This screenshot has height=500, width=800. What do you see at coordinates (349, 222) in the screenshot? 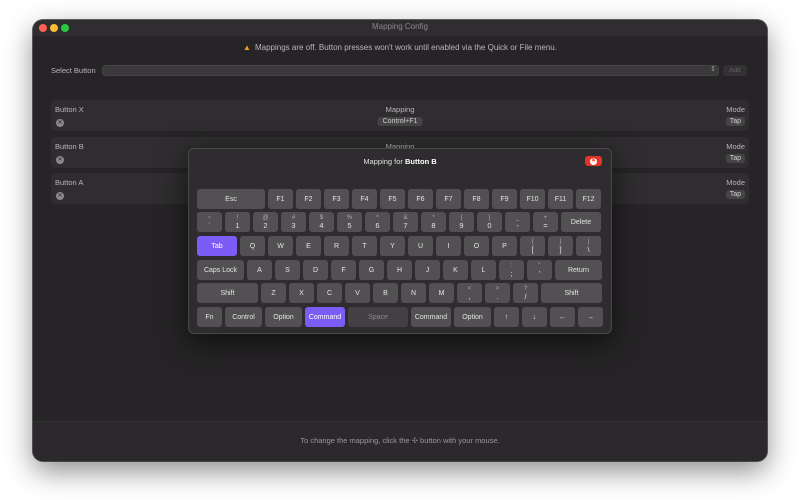
I see `key-5: % 5` at bounding box center [349, 222].